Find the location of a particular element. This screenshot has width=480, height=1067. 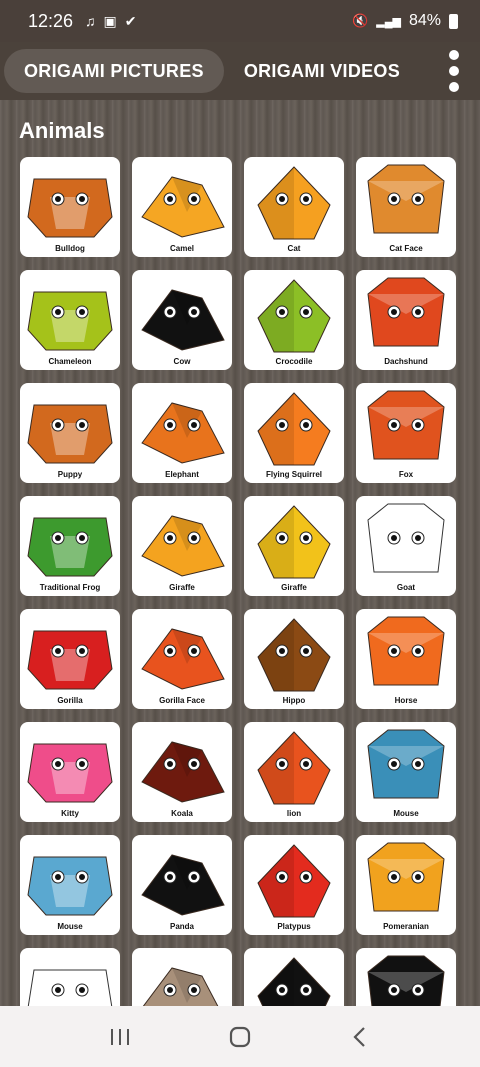

recent-apps-button is located at coordinates (120, 1037).